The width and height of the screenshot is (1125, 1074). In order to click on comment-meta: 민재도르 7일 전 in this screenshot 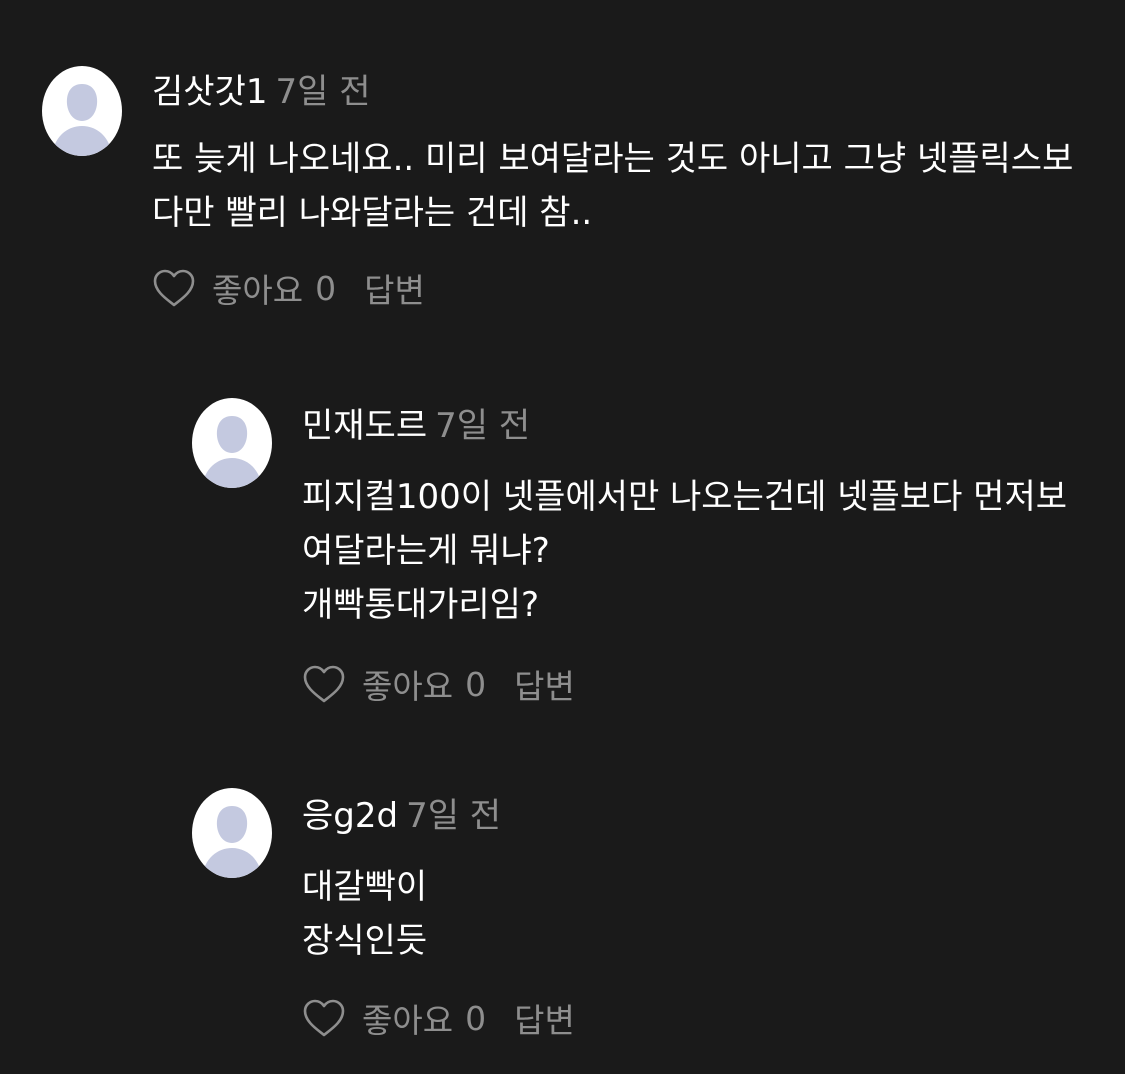, I will do `click(693, 426)`.